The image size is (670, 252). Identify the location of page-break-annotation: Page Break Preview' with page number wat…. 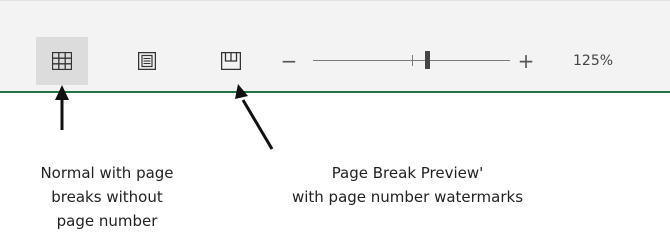
(407, 185).